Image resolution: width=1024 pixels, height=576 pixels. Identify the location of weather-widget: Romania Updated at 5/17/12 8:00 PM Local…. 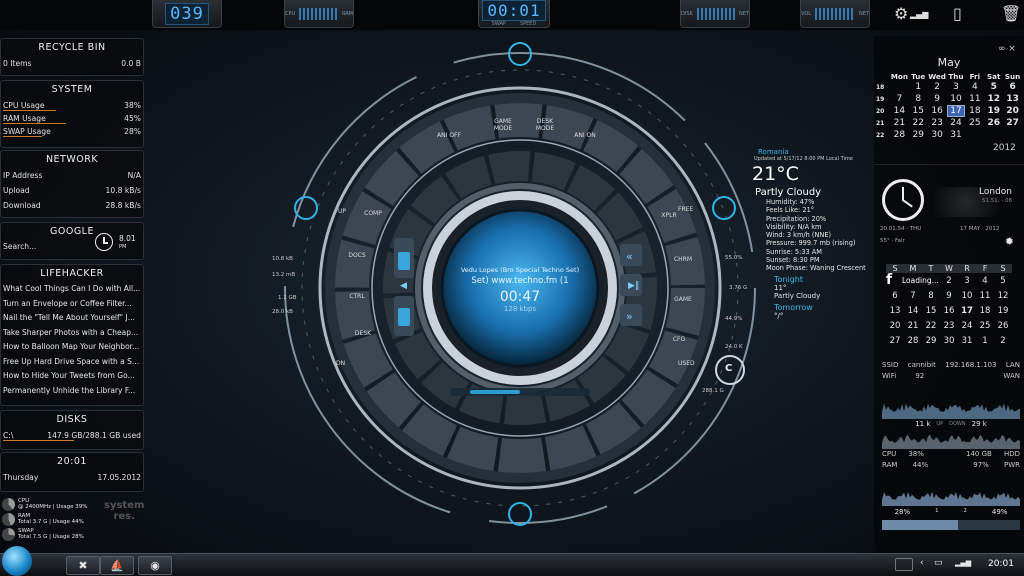
(814, 234).